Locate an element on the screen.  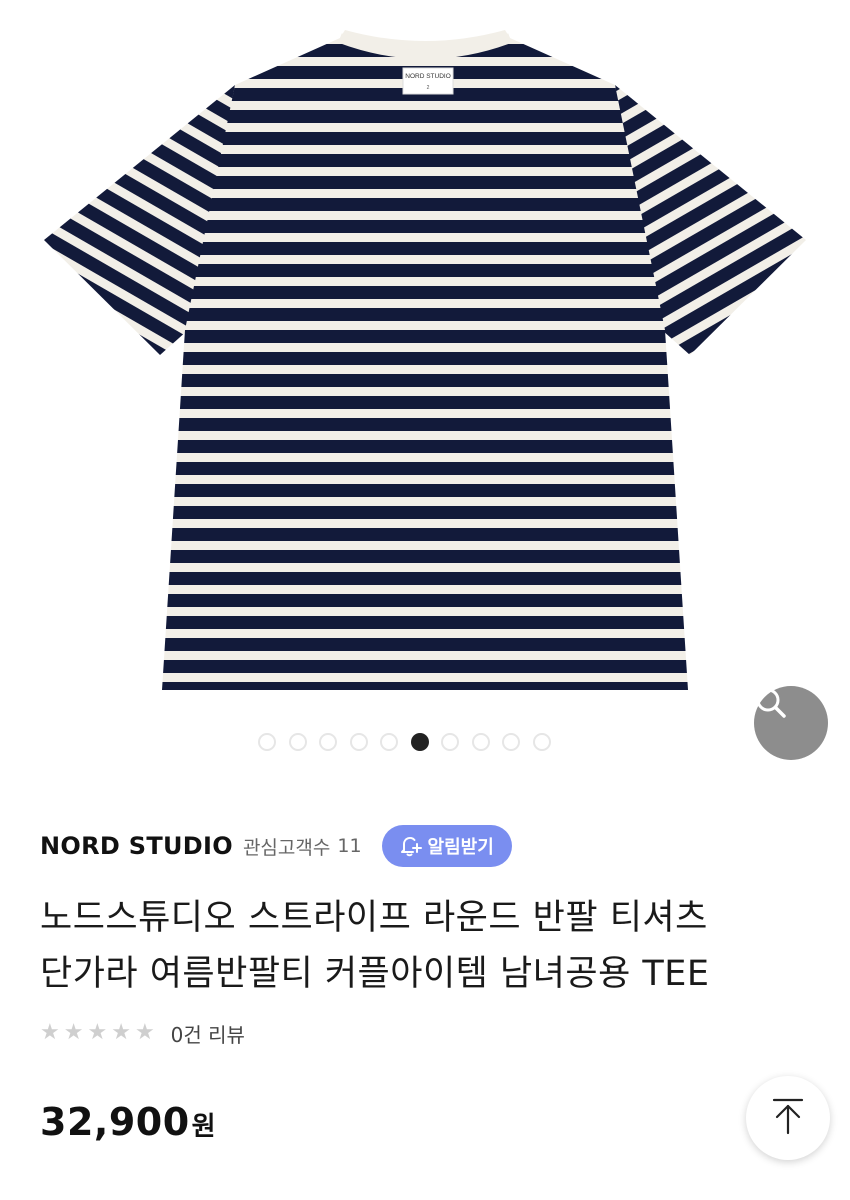
scroll-top-button is located at coordinates (788, 1118).